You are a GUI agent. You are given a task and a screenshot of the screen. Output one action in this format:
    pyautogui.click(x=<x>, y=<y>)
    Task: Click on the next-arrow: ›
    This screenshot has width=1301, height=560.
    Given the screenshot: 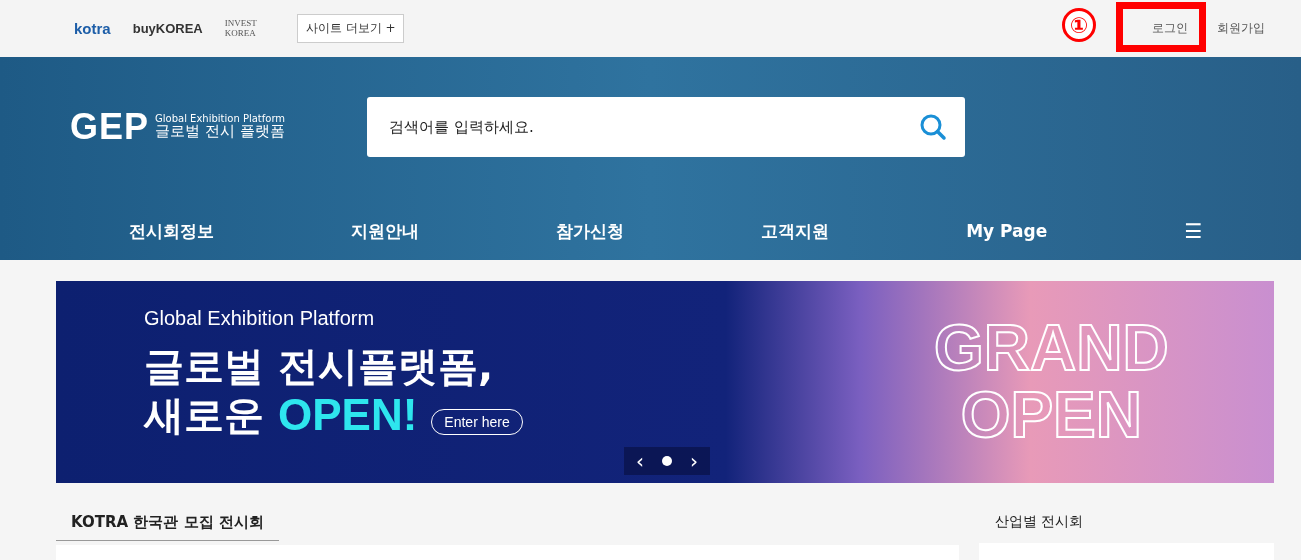 What is the action you would take?
    pyautogui.click(x=694, y=461)
    